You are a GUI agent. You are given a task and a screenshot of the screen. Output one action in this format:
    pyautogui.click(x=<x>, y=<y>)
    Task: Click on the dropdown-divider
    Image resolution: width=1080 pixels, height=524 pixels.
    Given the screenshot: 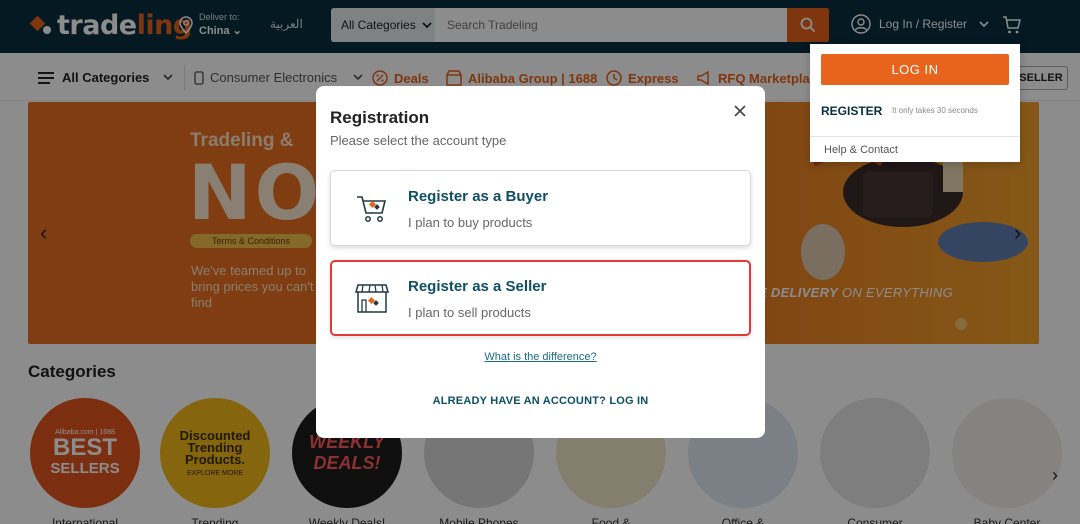 What is the action you would take?
    pyautogui.click(x=915, y=136)
    